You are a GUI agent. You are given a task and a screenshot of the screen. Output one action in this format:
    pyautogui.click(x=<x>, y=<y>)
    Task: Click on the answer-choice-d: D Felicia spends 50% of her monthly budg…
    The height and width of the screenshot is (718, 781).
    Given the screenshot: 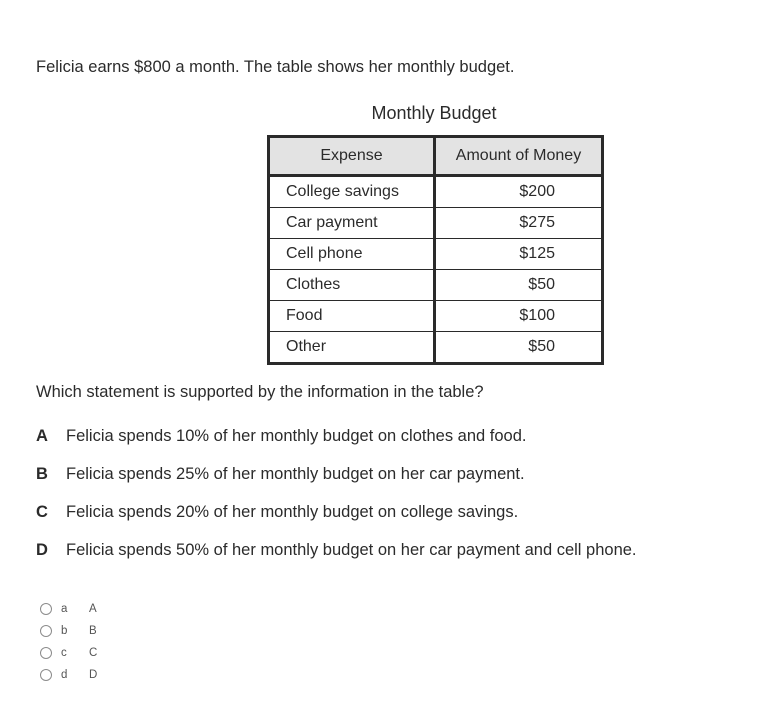 What is the action you would take?
    pyautogui.click(x=396, y=558)
    